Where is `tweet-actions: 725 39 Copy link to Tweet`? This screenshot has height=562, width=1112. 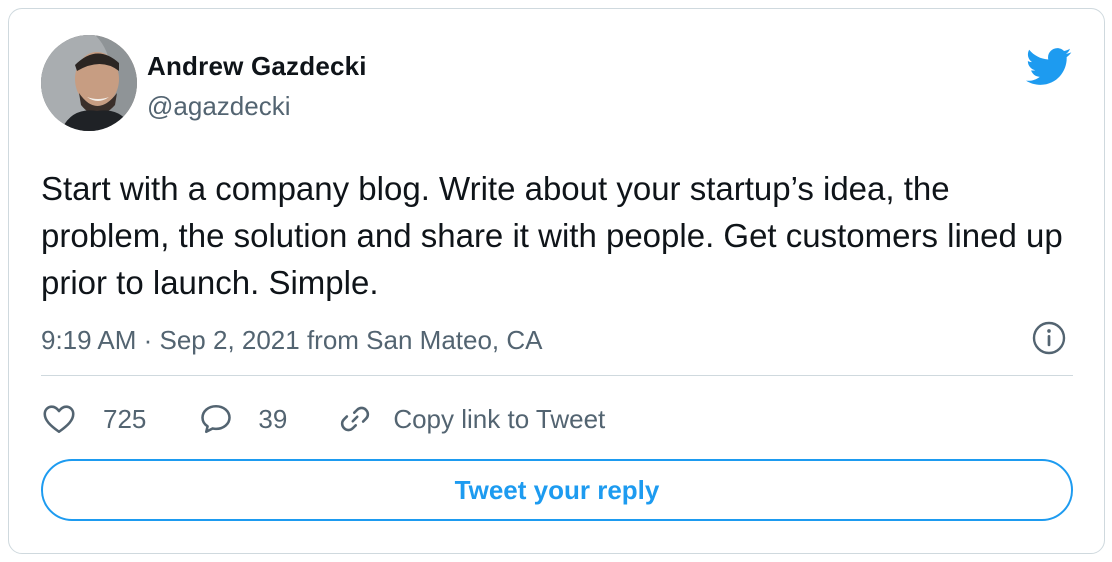 tweet-actions: 725 39 Copy link to Tweet is located at coordinates (323, 419).